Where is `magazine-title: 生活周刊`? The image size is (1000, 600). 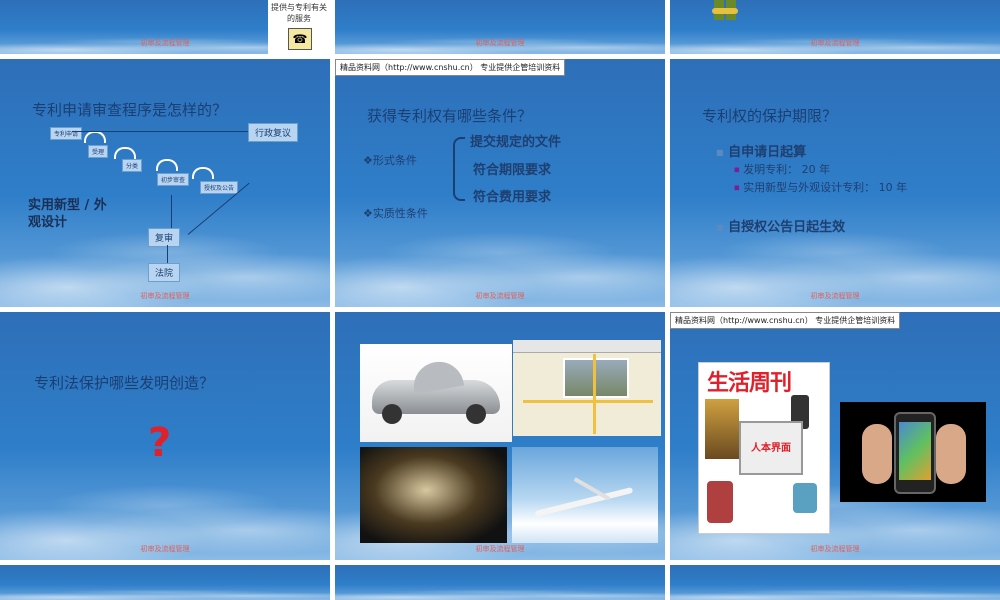 magazine-title: 生活周刊 is located at coordinates (749, 383).